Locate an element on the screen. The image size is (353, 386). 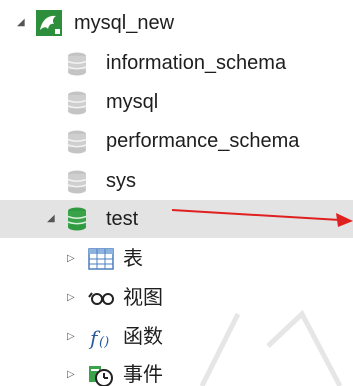
database-open-icon is located at coordinates (77, 219).